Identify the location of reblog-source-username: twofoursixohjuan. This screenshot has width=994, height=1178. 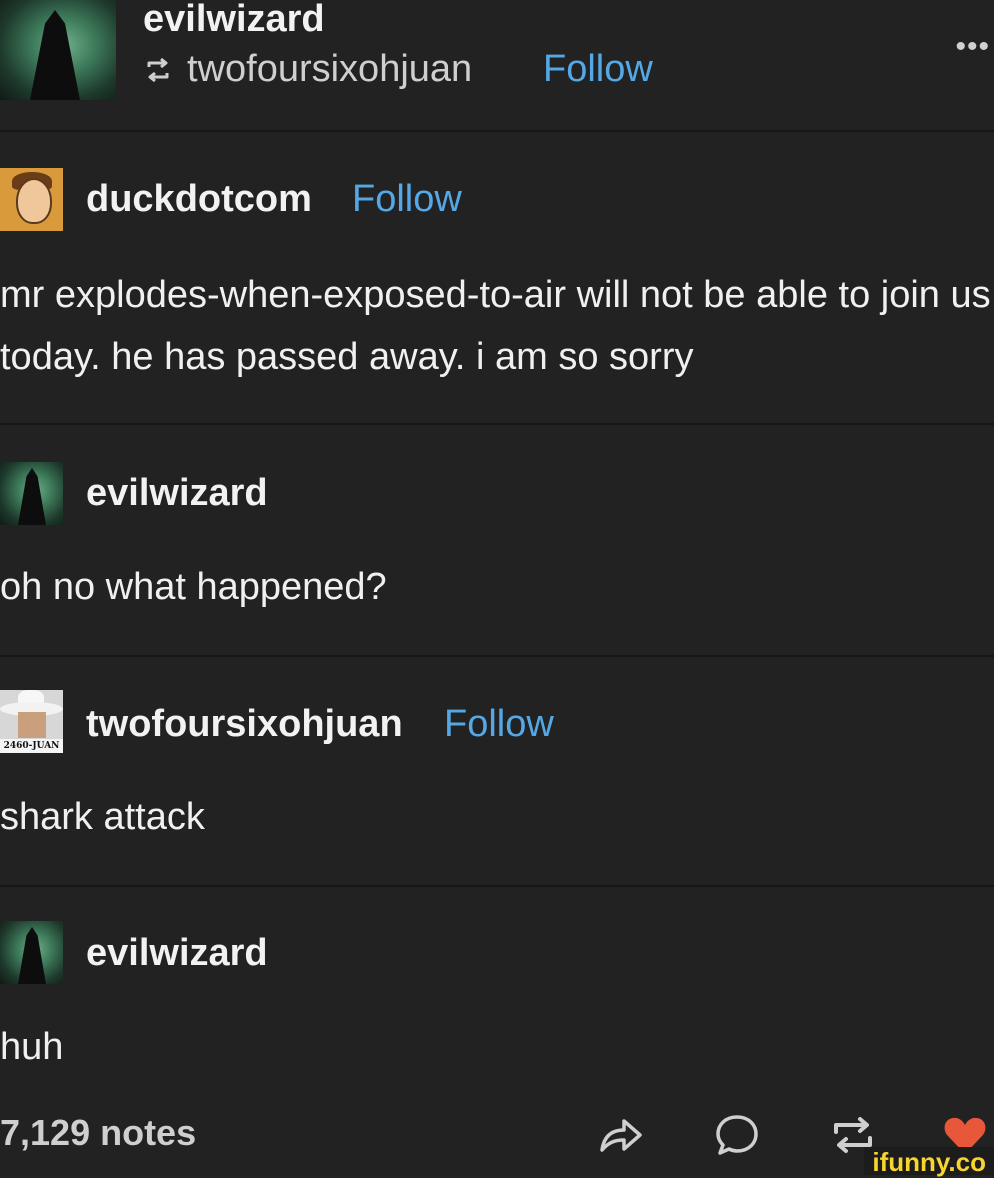
(329, 69).